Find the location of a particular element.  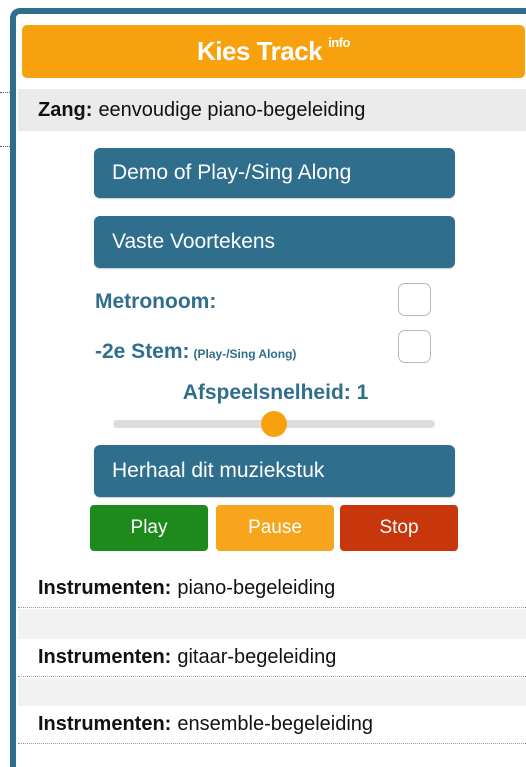

pause-button: Pause is located at coordinates (275, 528).